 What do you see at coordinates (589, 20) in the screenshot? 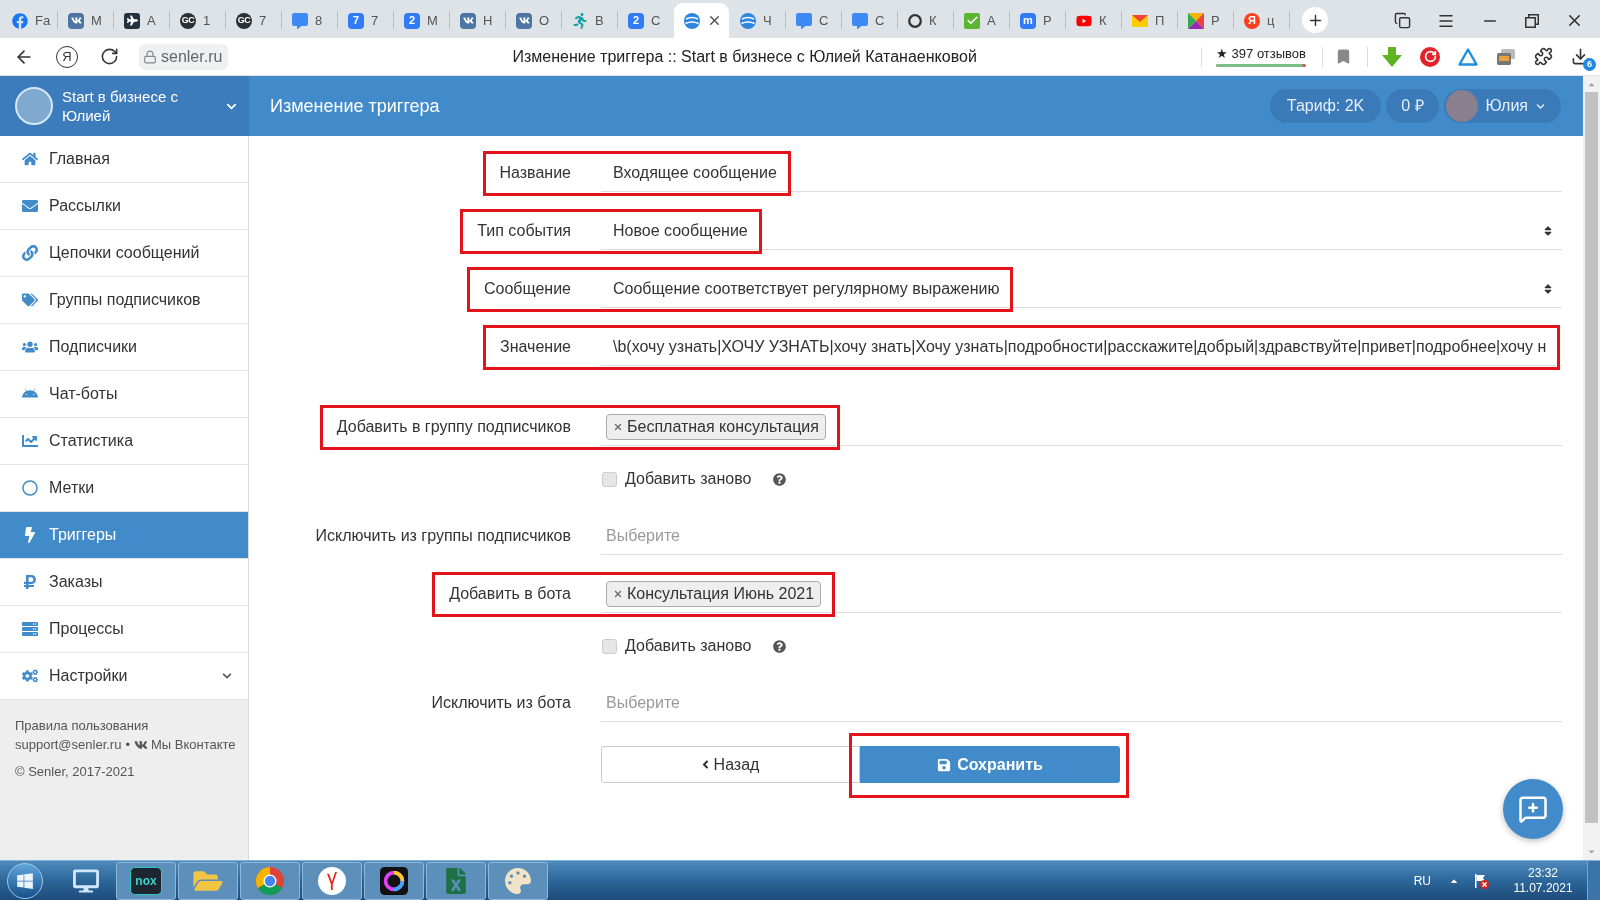
I see `browser-tab: В` at bounding box center [589, 20].